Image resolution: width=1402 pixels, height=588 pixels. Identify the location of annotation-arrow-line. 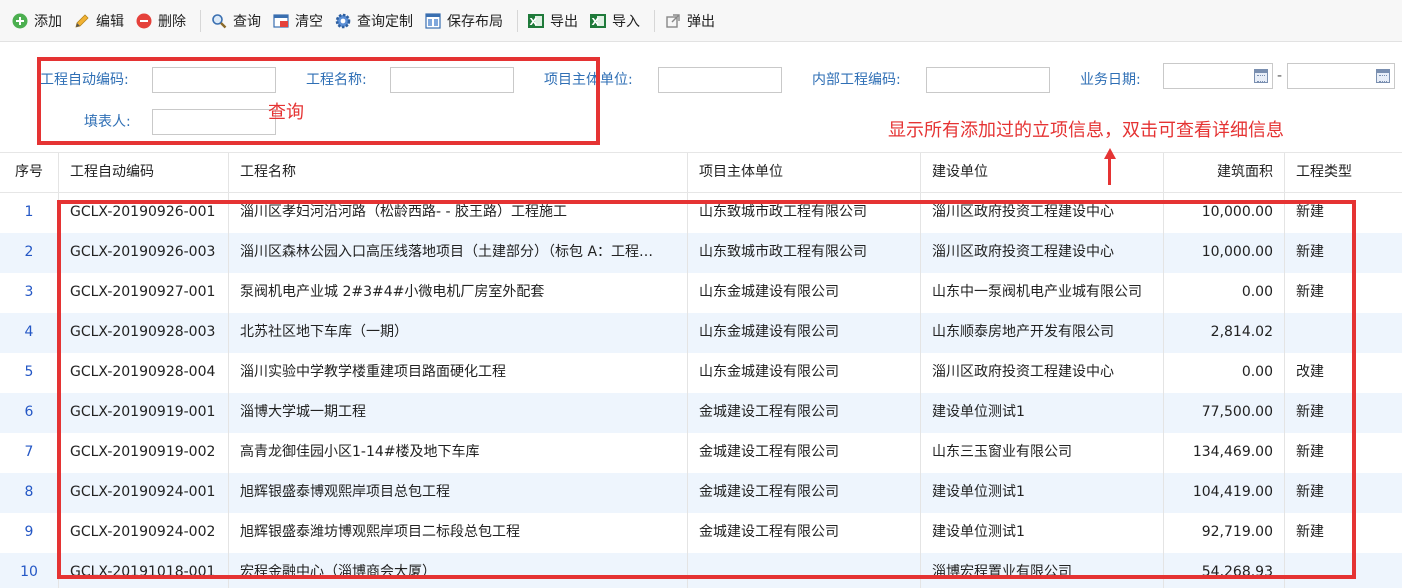
(1109, 171).